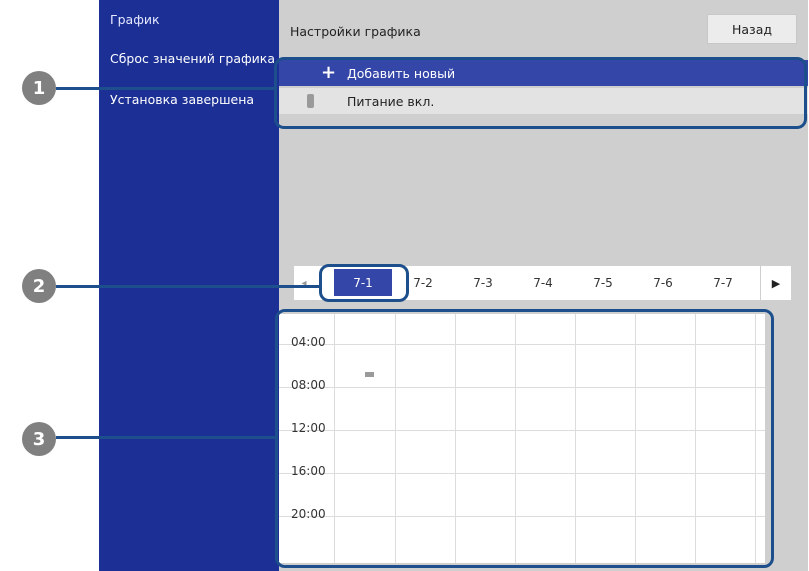 Image resolution: width=809 pixels, height=571 pixels. I want to click on prev-arrow-icon: ◂, so click(304, 283).